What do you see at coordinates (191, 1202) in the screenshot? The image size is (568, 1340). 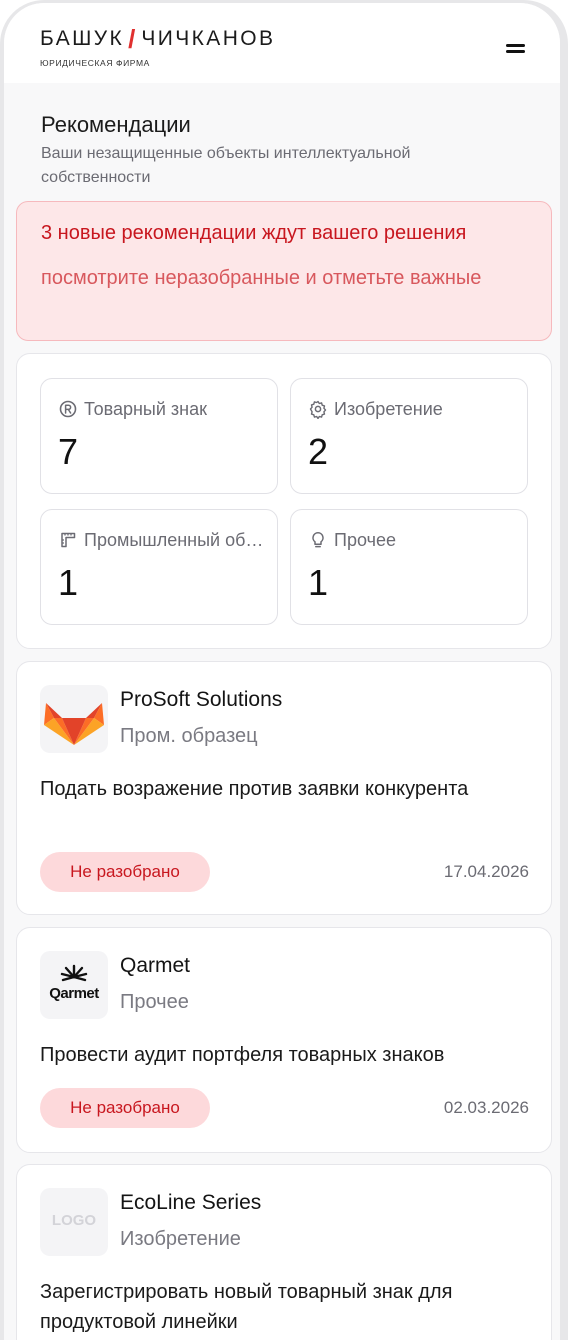 I see `company-name: EcoLine Series` at bounding box center [191, 1202].